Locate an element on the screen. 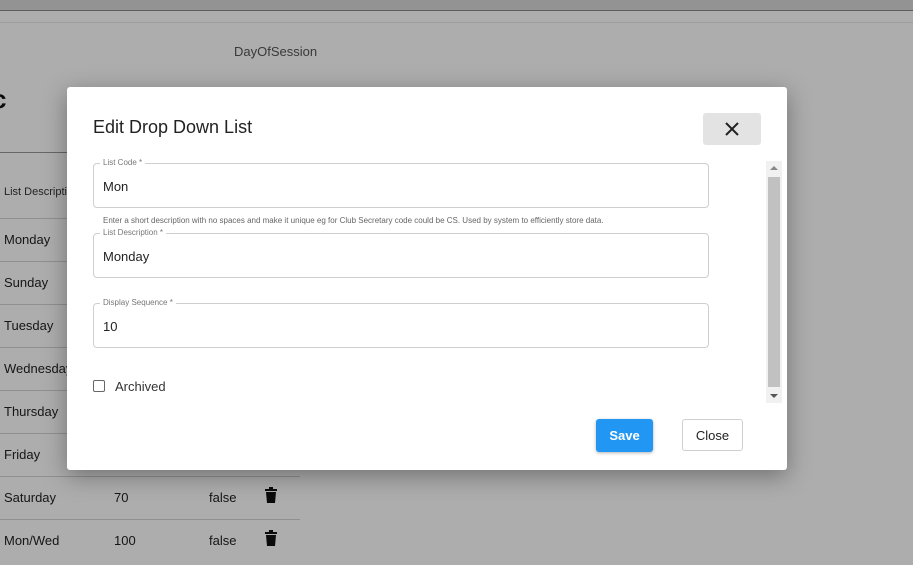 The height and width of the screenshot is (565, 913). display-sequence-input is located at coordinates (398, 326).